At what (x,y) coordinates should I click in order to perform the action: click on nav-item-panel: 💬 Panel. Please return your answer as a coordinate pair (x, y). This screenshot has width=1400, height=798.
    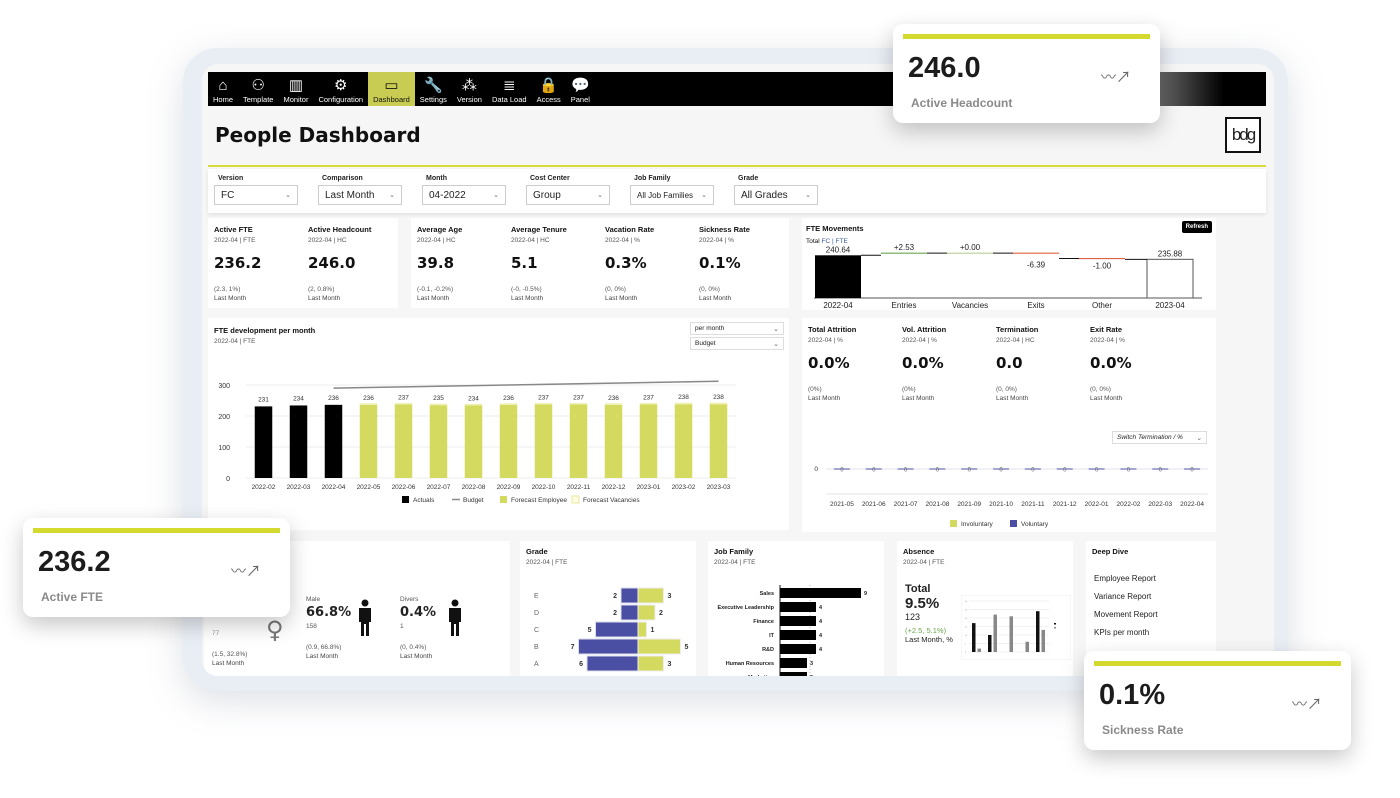
    Looking at the image, I should click on (580, 89).